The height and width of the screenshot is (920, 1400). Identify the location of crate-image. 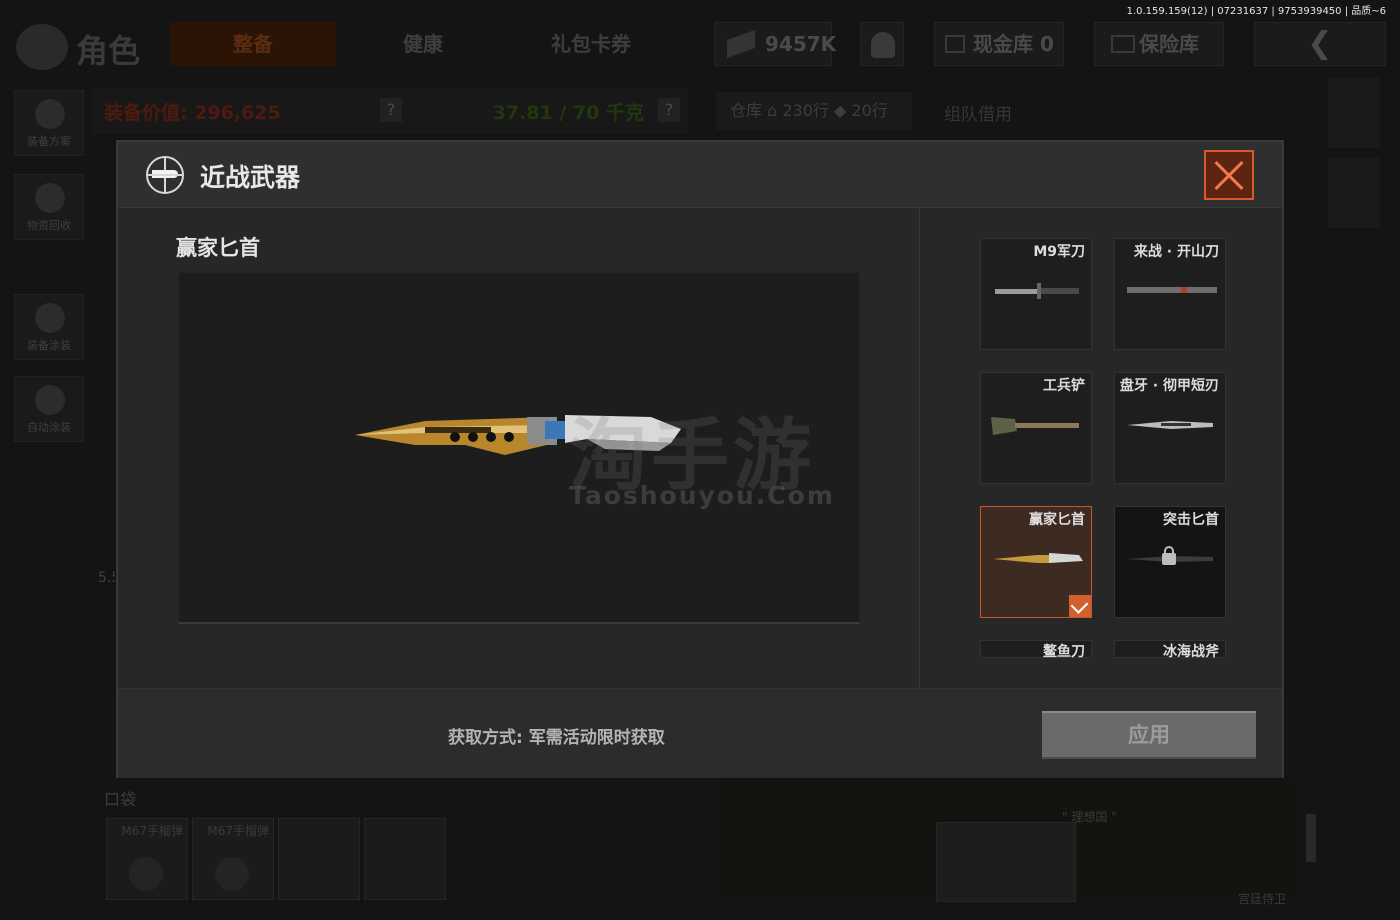
(1006, 862).